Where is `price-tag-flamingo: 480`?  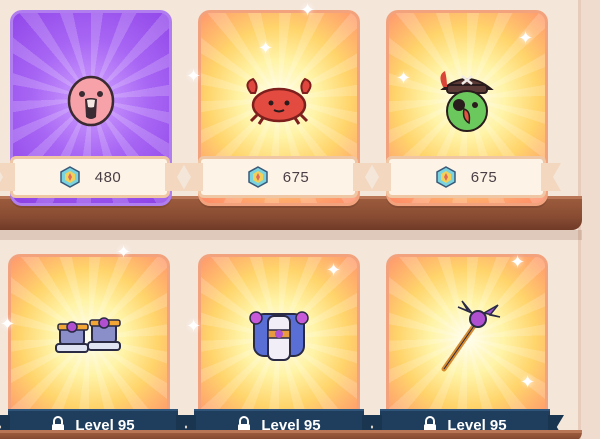 price-tag-flamingo: 480 is located at coordinates (90, 177).